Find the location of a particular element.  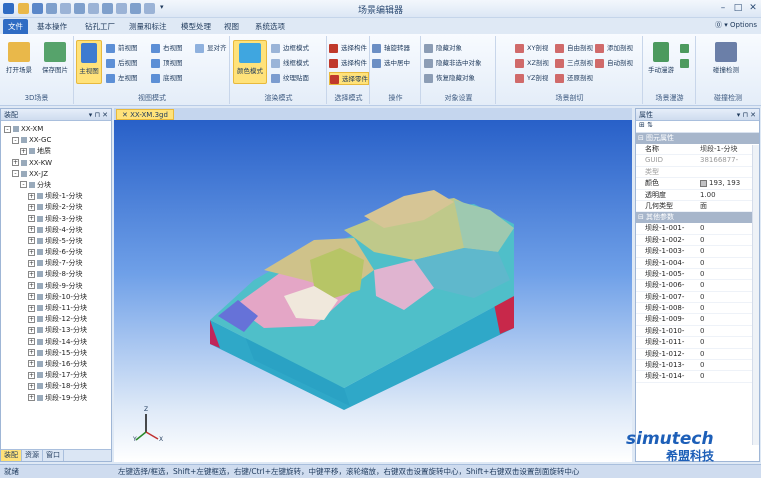

select-part-button: 选择零件 is located at coordinates (349, 78).